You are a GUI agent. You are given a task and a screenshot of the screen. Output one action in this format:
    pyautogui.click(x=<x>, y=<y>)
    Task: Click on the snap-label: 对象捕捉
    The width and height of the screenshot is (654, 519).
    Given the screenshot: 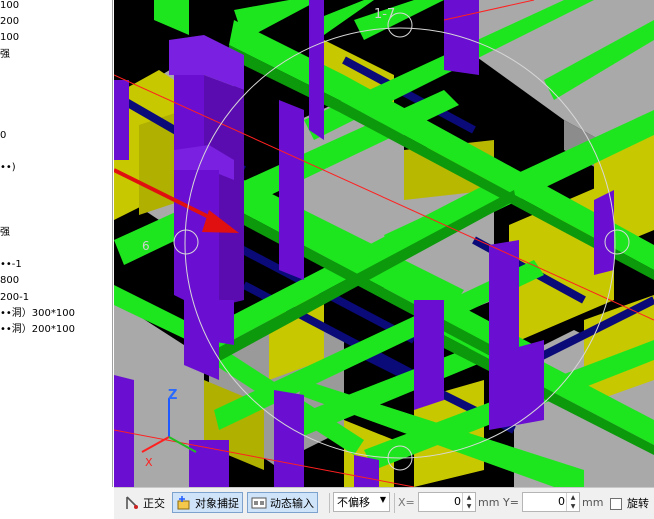 What is the action you would take?
    pyautogui.click(x=217, y=503)
    